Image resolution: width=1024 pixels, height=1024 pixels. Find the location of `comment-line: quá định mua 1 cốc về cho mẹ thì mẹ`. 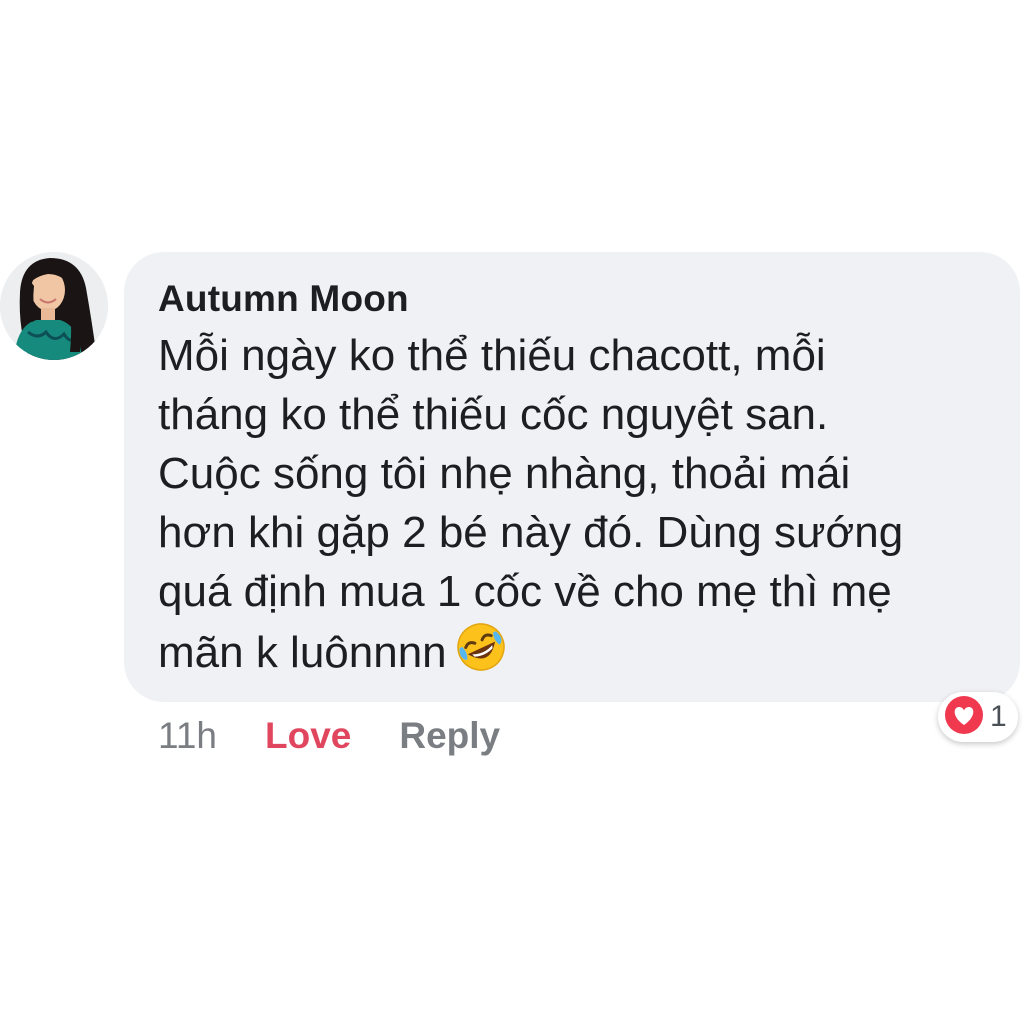

comment-line: quá định mua 1 cốc về cho mẹ thì mẹ is located at coordinates (525, 591).